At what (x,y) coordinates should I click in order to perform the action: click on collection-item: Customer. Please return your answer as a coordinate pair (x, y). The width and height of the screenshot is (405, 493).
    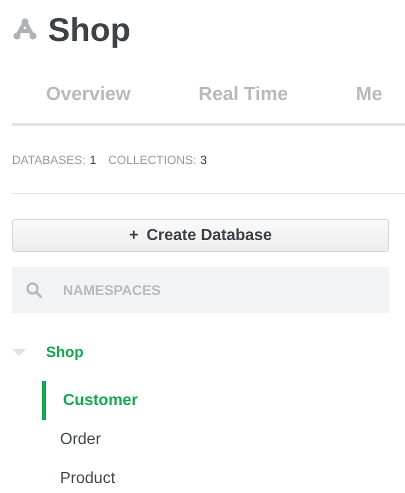
    Looking at the image, I should click on (90, 400).